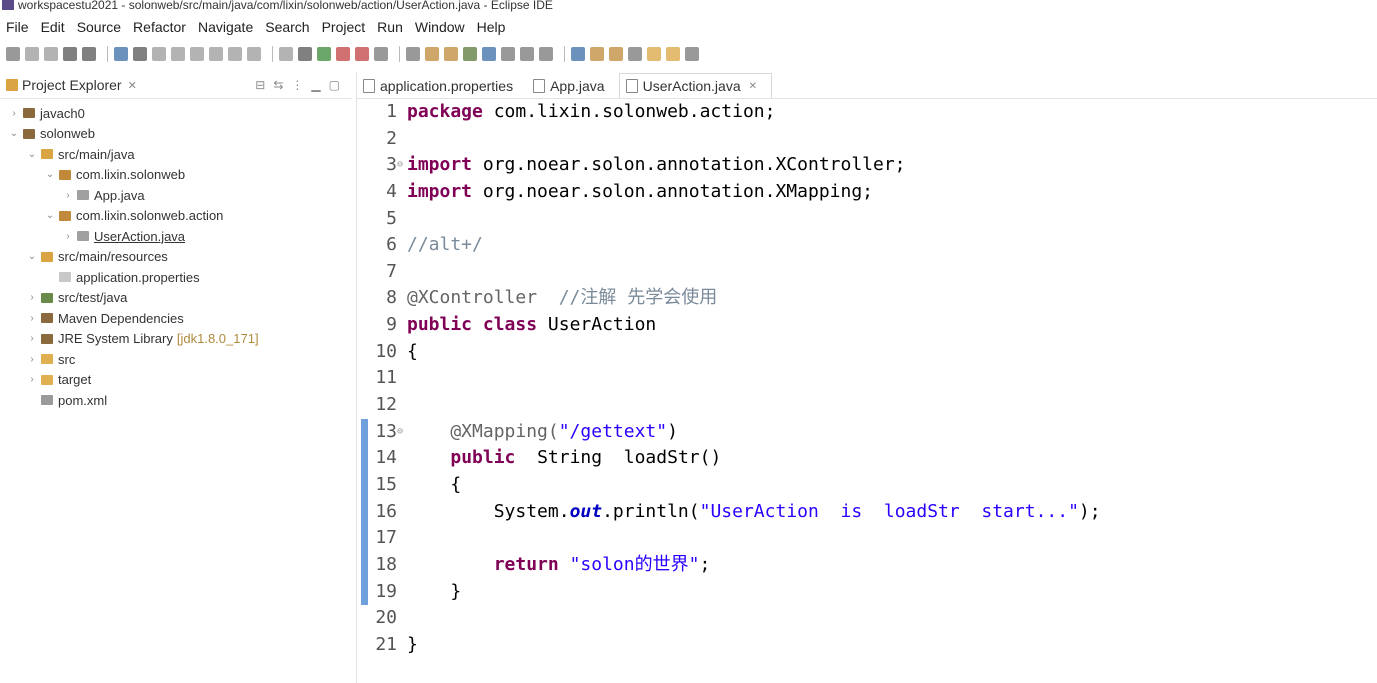 This screenshot has width=1377, height=683. I want to click on tree-item: › target, so click(176, 380).